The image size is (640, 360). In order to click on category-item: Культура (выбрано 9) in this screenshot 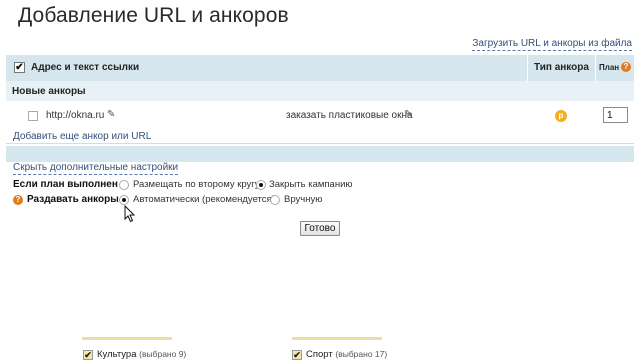, I will do `click(141, 354)`.